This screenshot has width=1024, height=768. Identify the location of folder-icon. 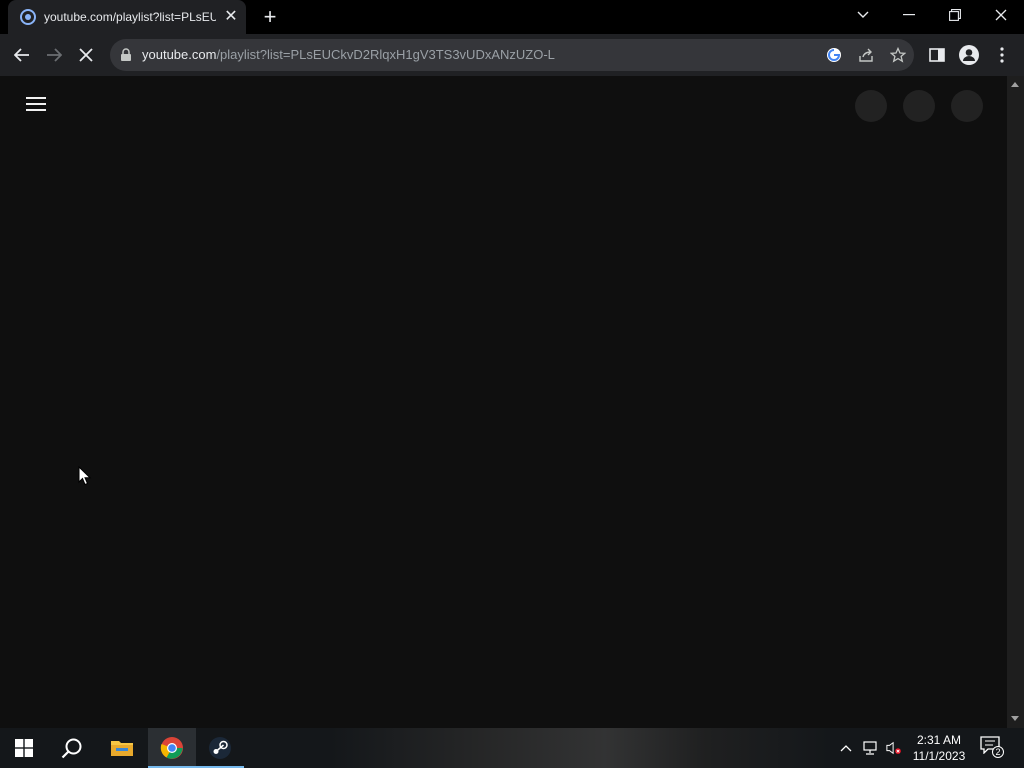
(122, 748).